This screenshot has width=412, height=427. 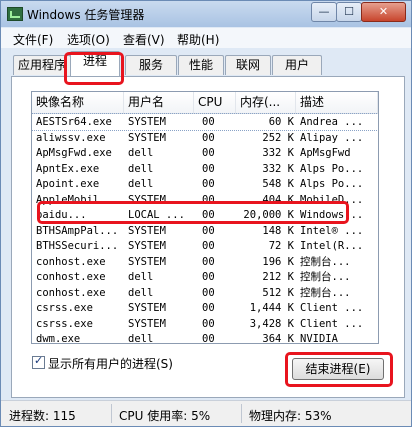 I want to click on end-process-button: 结束进程(E), so click(x=338, y=369).